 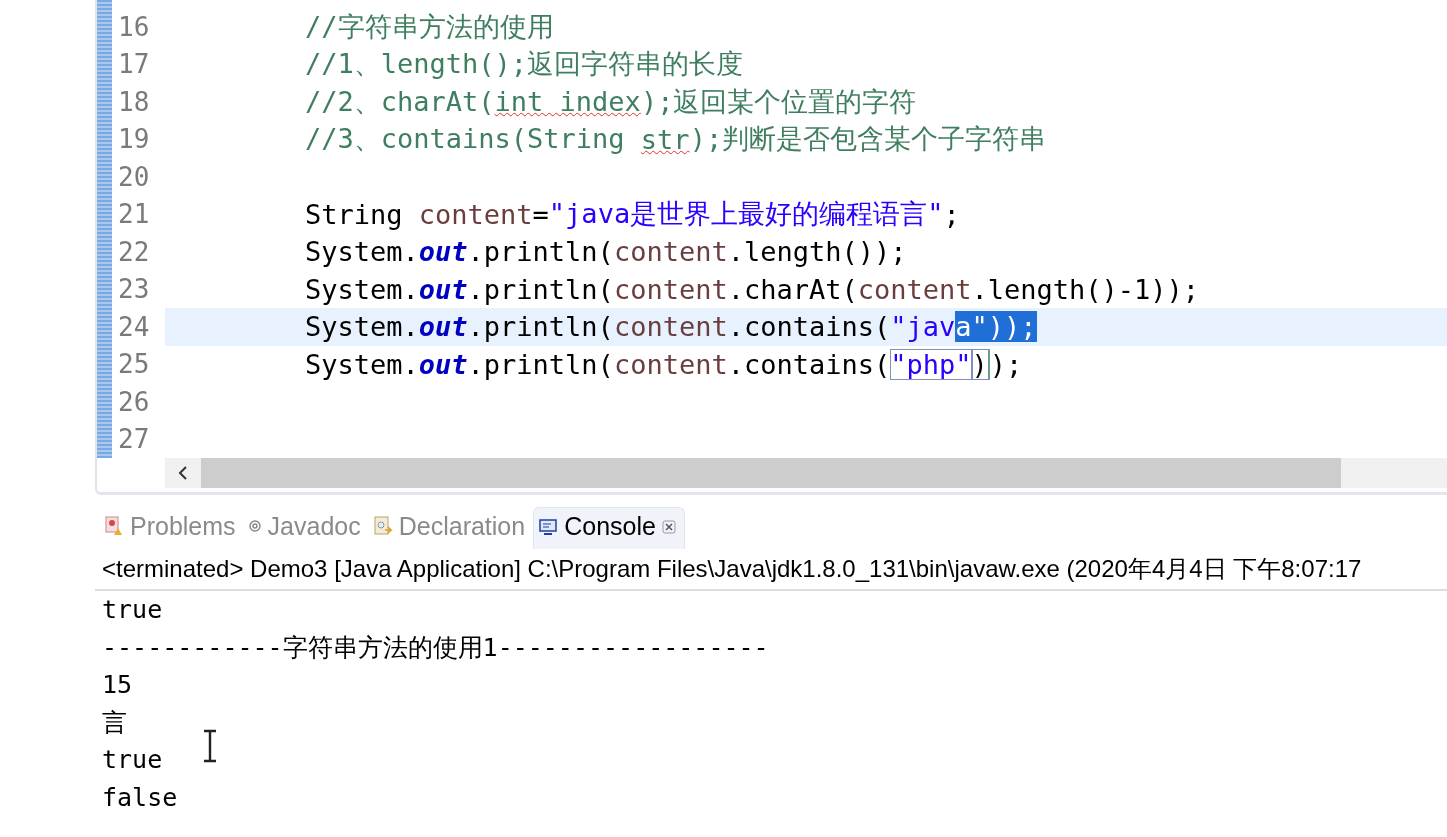 I want to click on code-token: String, so click(x=354, y=214).